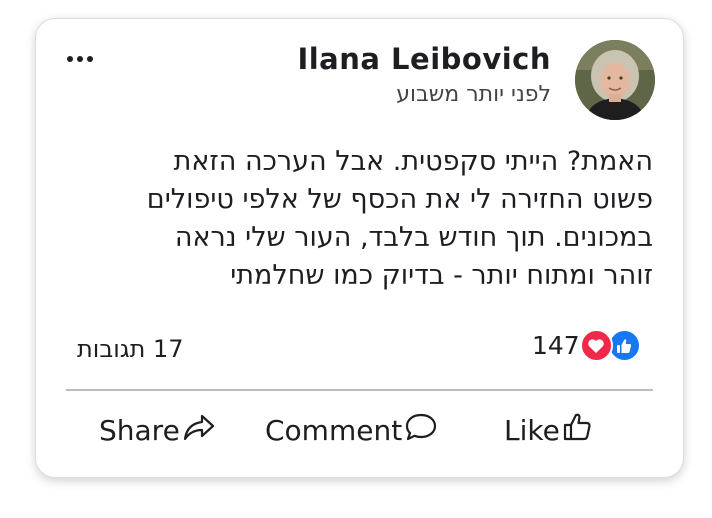 The image size is (712, 518). I want to click on post-text-line: האמת? הייתי סקפטית. אבל הערכה הזאת, so click(413, 161).